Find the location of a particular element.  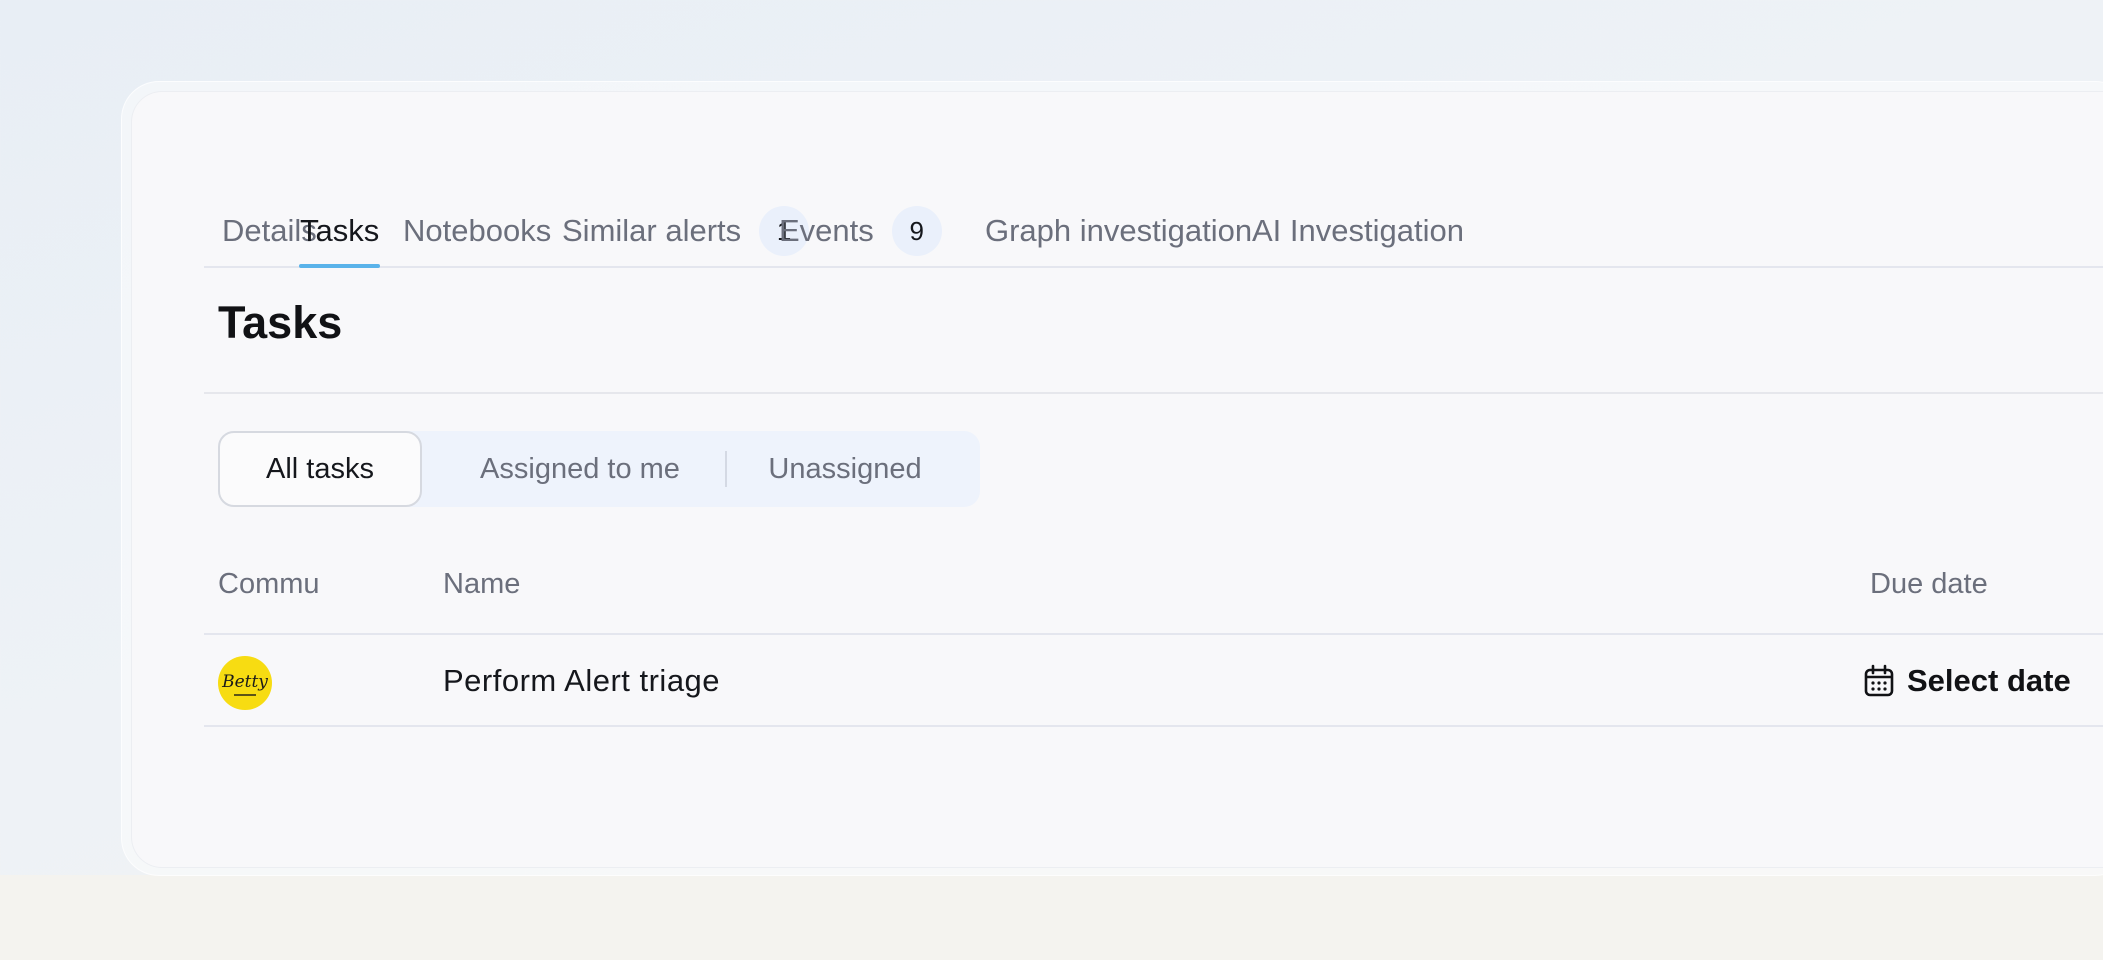

table-header-divider is located at coordinates (1153, 634).